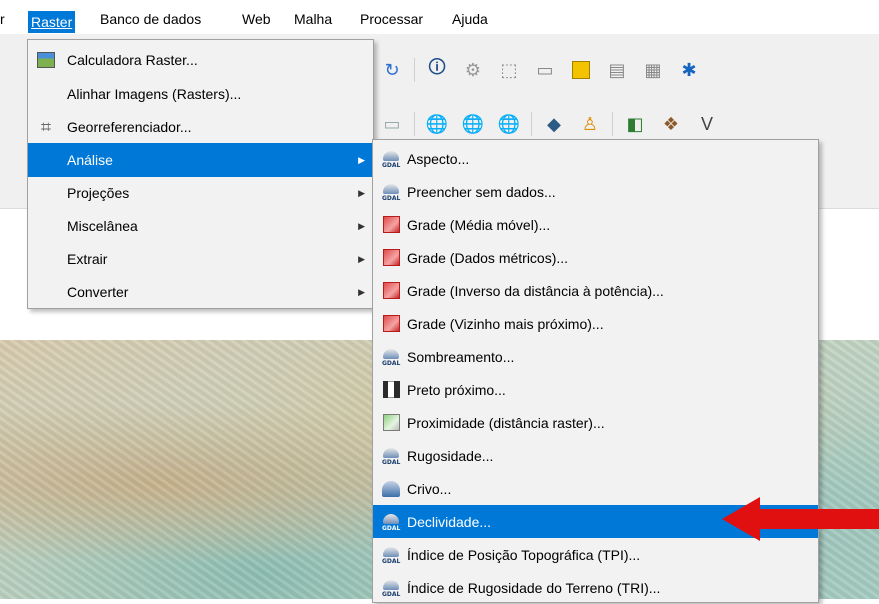 Image resolution: width=879 pixels, height=604 pixels. What do you see at coordinates (470, 19) in the screenshot?
I see `menu-ajuda: Ajuda` at bounding box center [470, 19].